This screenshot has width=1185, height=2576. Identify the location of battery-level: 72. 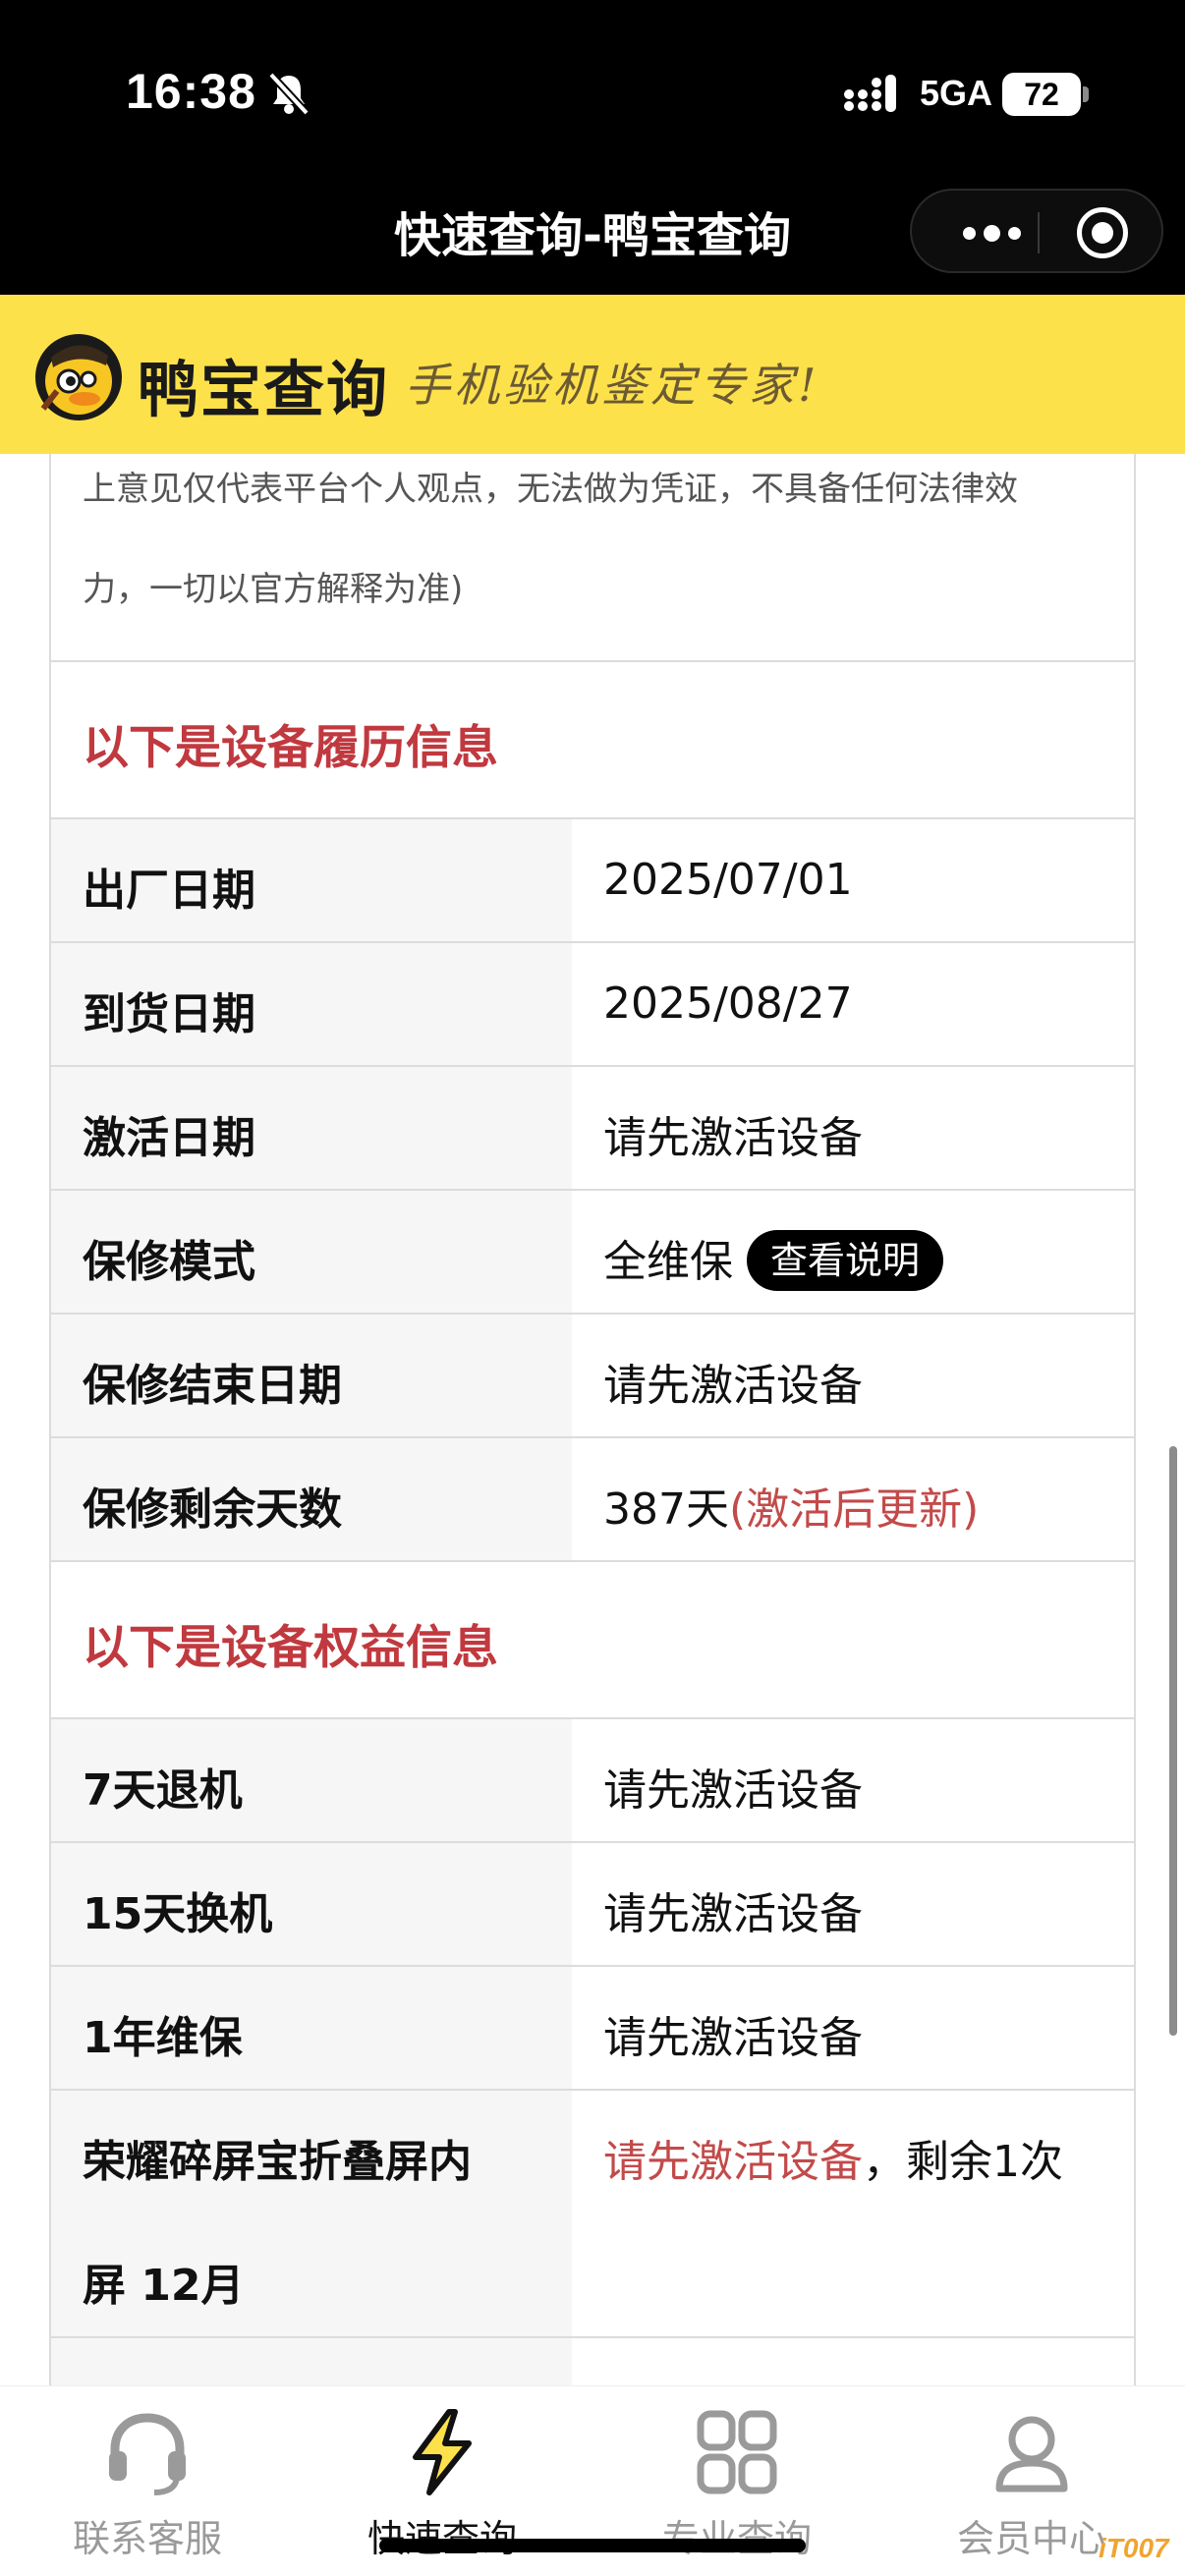
(1041, 94).